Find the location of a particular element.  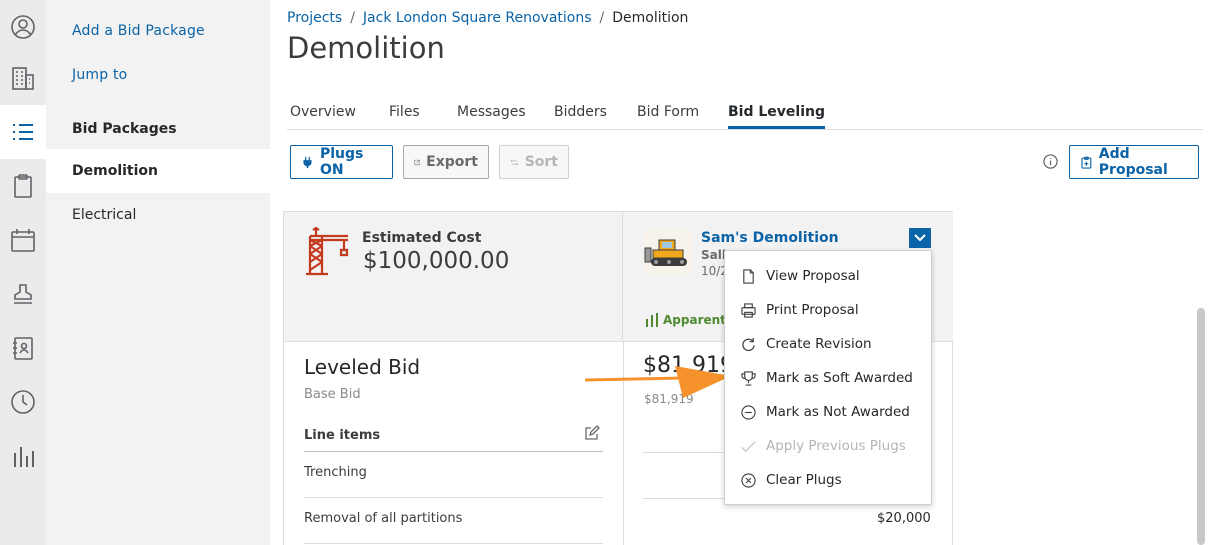

info-icon is located at coordinates (1050, 161).